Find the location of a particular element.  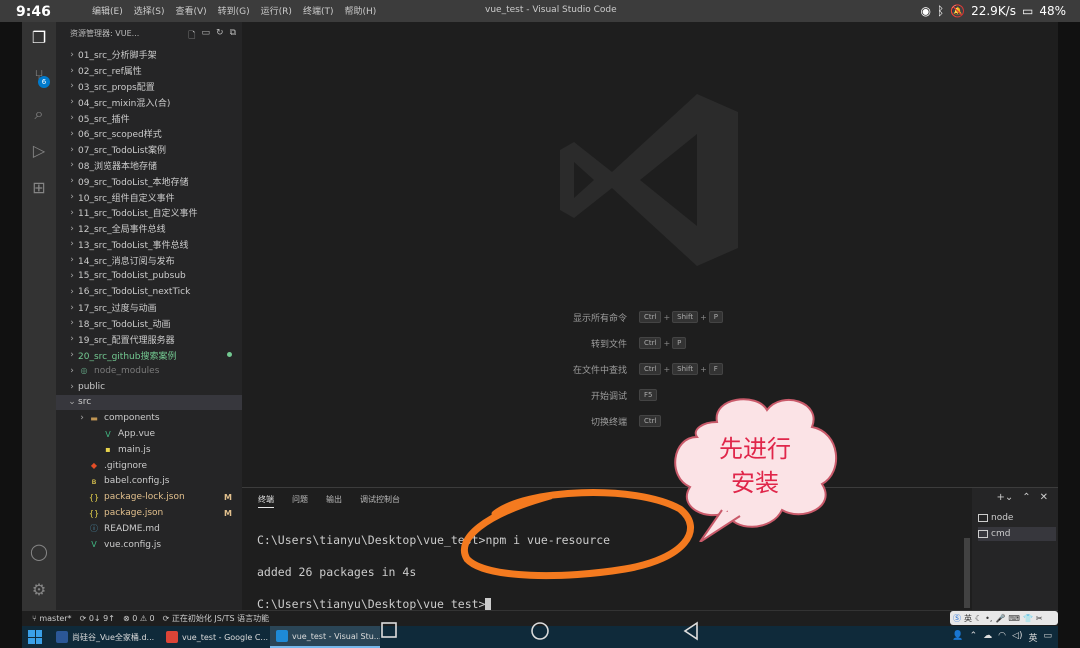

modified-mark: M is located at coordinates (228, 513).